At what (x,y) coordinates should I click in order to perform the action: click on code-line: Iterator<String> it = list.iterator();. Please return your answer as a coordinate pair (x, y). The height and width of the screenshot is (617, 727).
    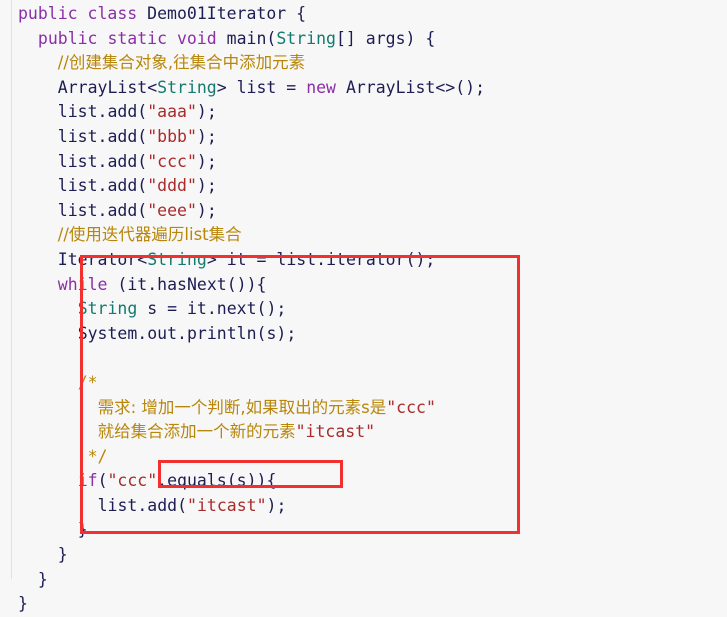
    Looking at the image, I should click on (363, 260).